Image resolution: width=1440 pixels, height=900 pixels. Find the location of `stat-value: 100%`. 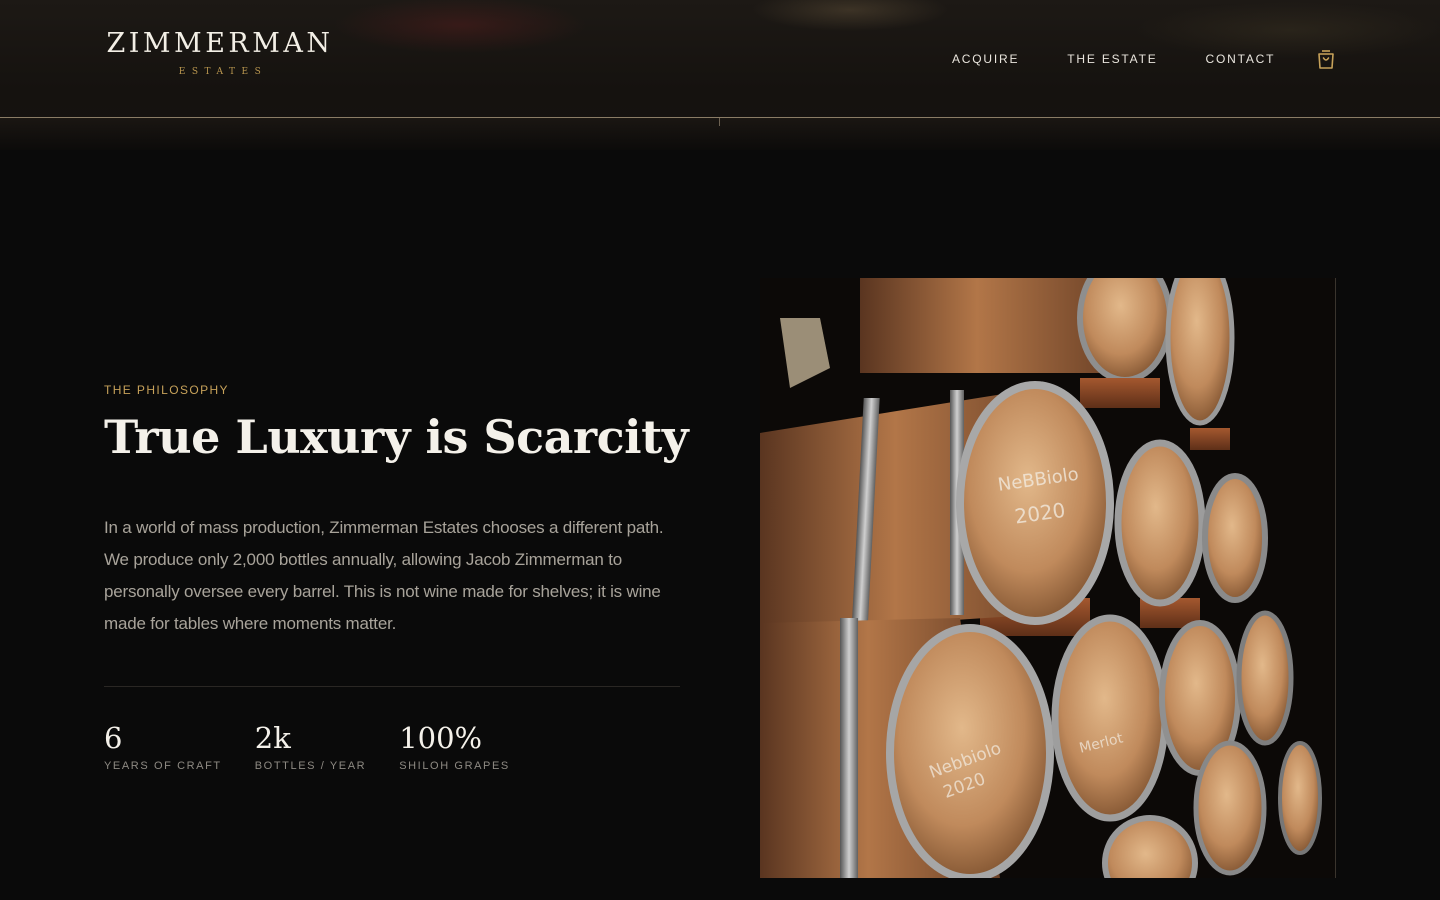

stat-value: 100% is located at coordinates (441, 738).